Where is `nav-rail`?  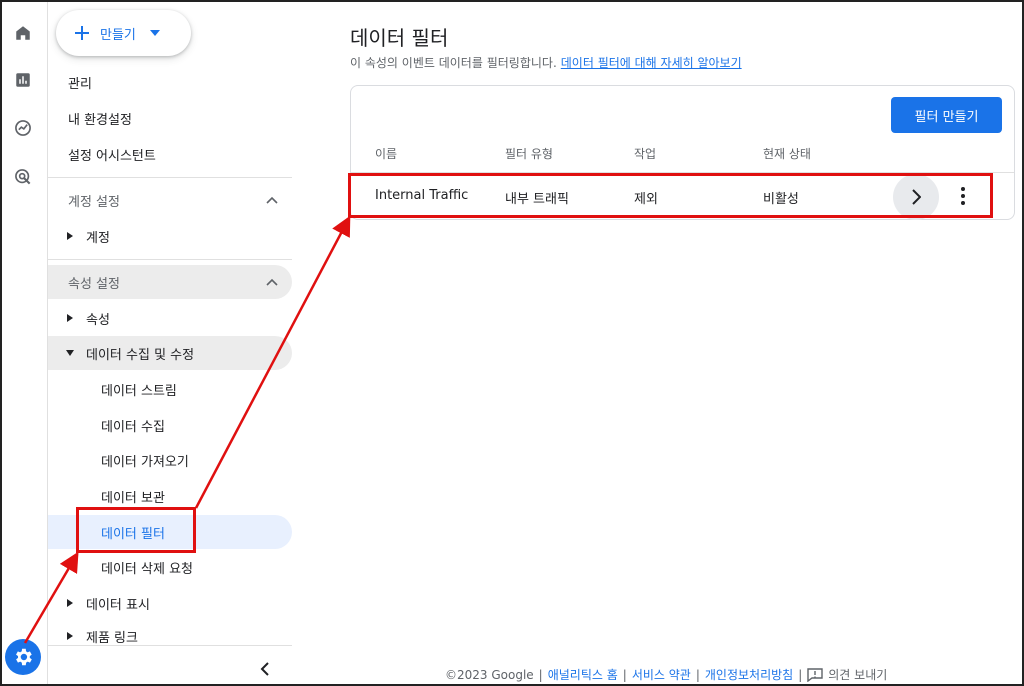
nav-rail is located at coordinates (24, 343).